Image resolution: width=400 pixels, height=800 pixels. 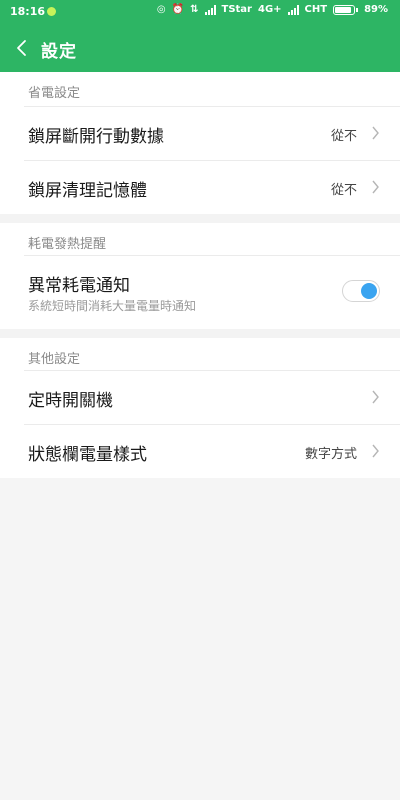 I want to click on carrier-2: CHT, so click(x=316, y=9).